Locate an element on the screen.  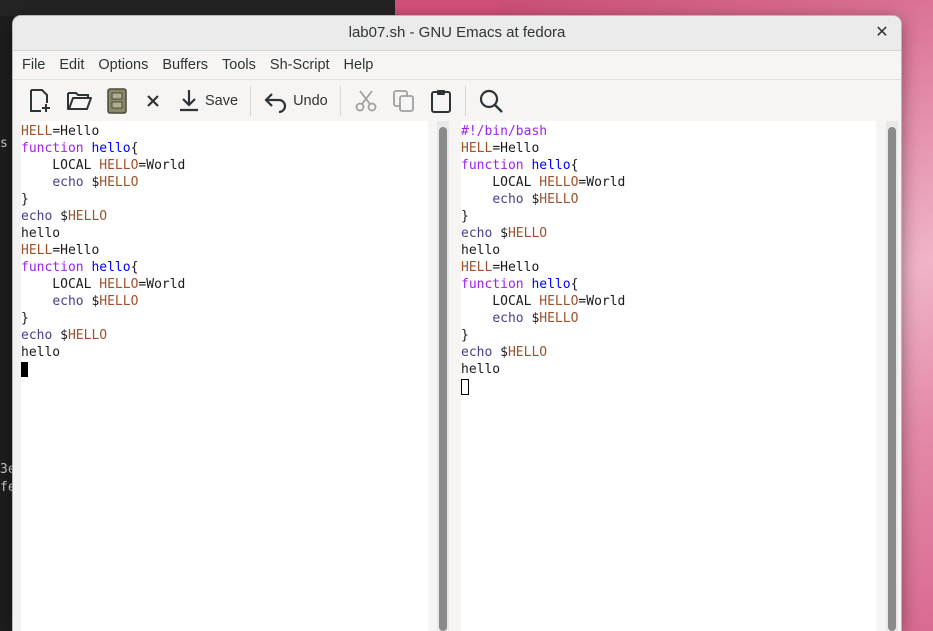
desktop-background-left is located at coordinates (7, 315).